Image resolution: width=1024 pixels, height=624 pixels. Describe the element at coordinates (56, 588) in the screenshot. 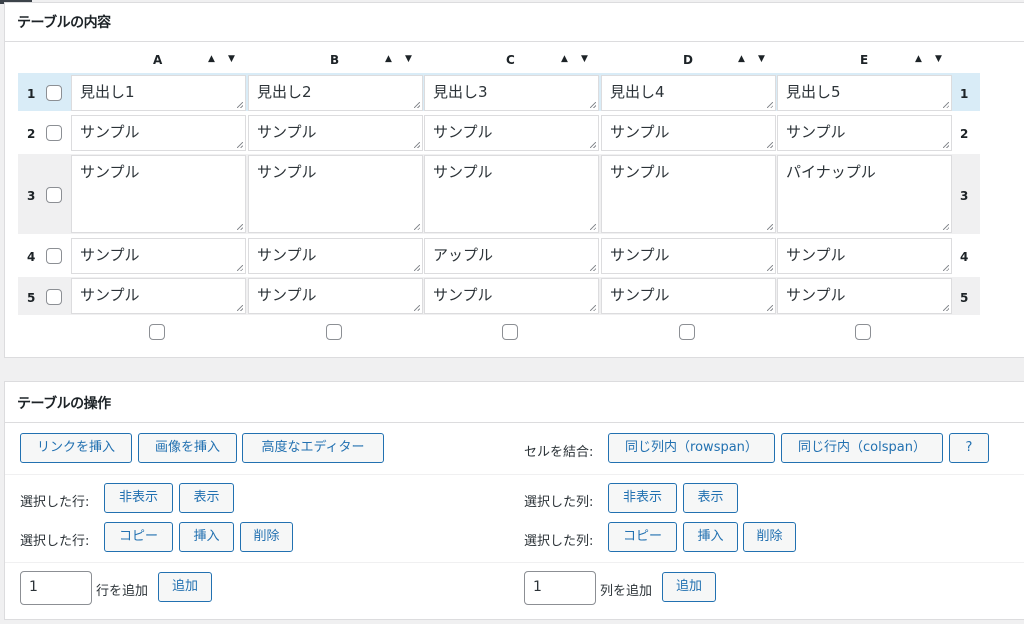

I see `add-rows-count-input: 1` at that location.